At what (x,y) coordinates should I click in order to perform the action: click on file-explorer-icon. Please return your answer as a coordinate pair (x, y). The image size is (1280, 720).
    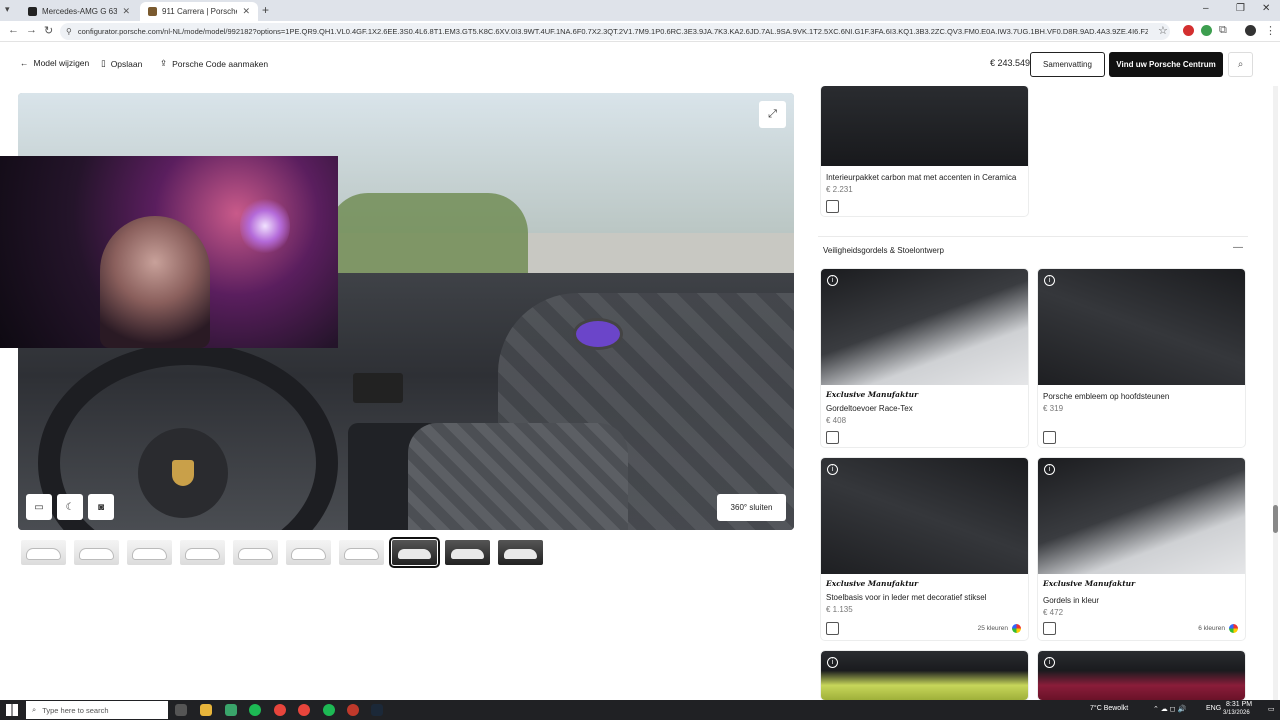
    Looking at the image, I should click on (206, 710).